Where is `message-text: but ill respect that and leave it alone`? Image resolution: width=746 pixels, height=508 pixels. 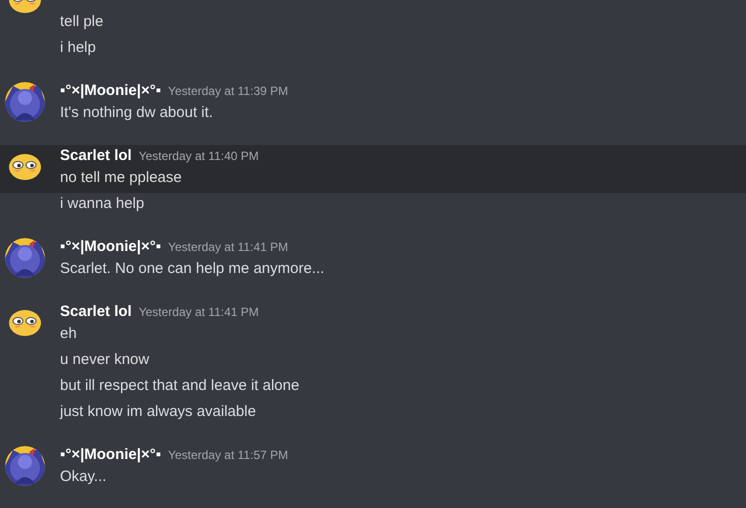 message-text: but ill respect that and leave it alone is located at coordinates (180, 385).